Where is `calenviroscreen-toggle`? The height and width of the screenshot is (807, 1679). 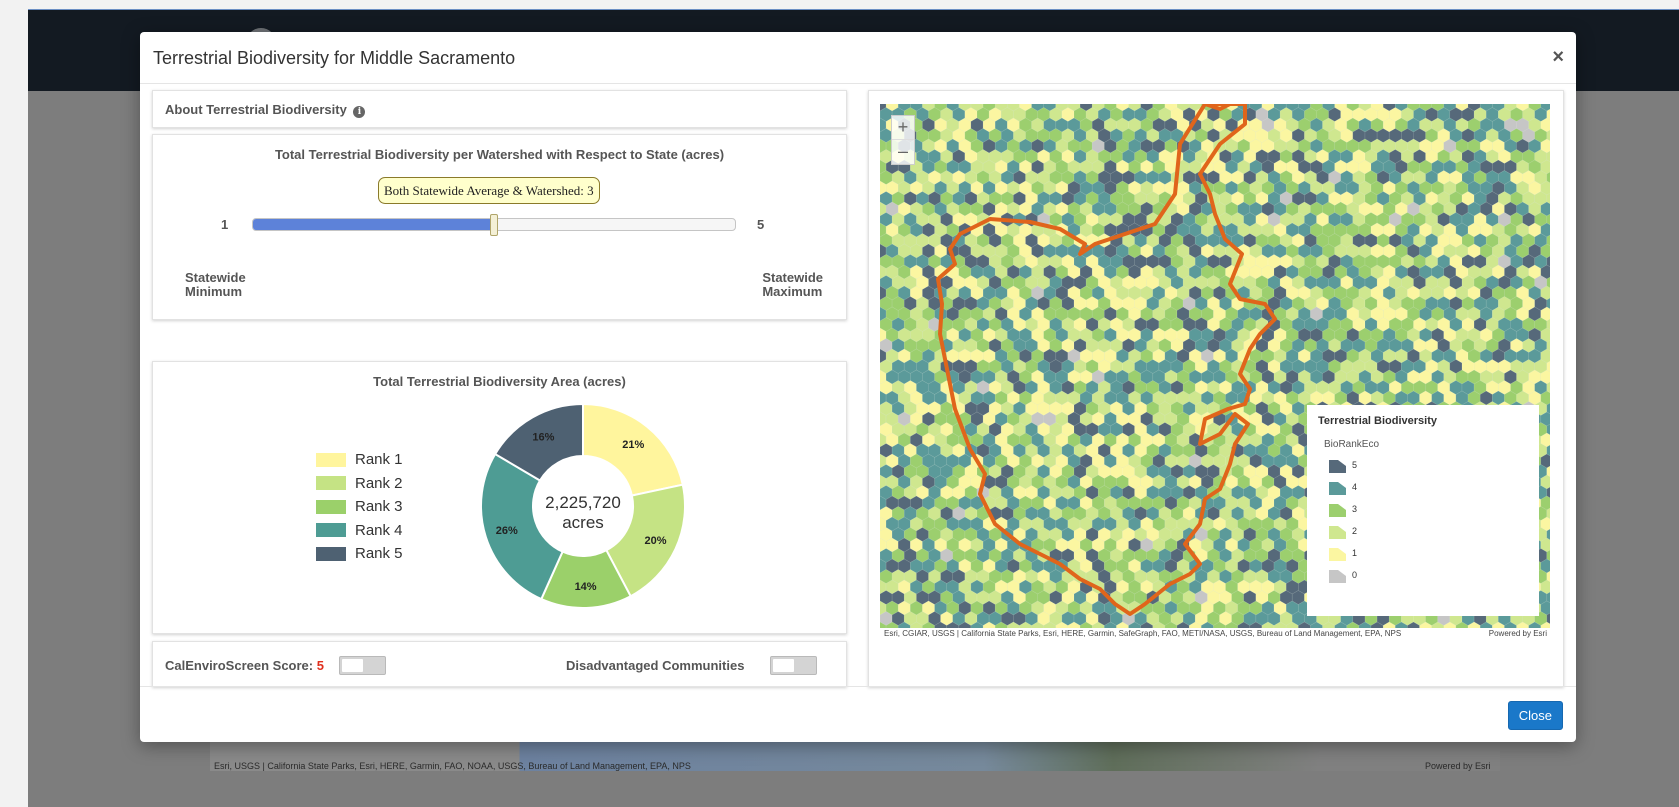 calenviroscreen-toggle is located at coordinates (362, 665).